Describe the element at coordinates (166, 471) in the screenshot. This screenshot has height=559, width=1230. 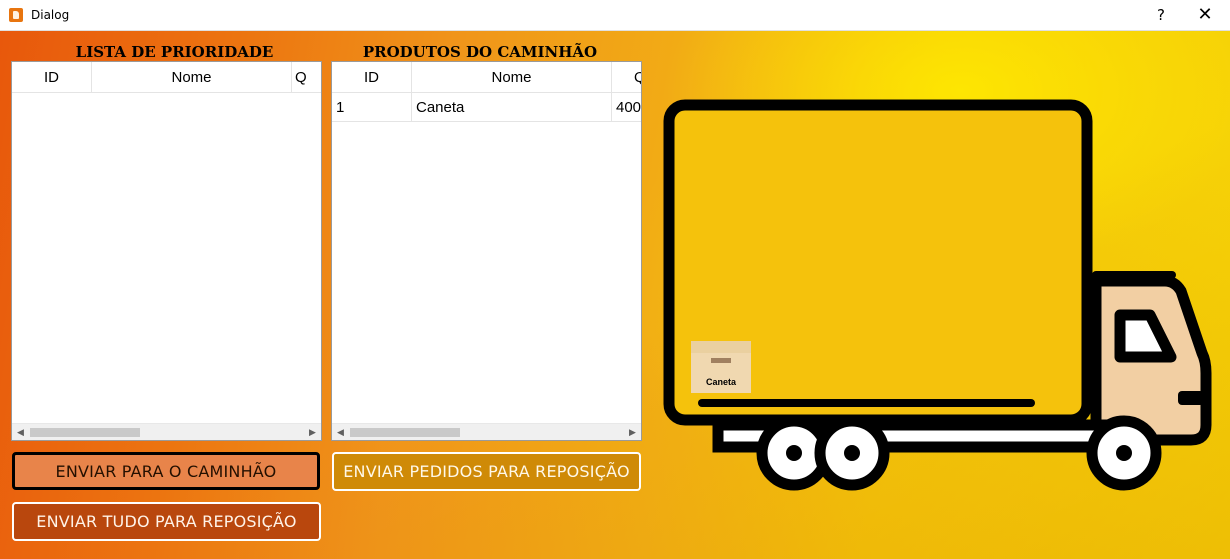
I see `send-to-truck-button: ENVIAR PARA O CAMINHÃO` at that location.